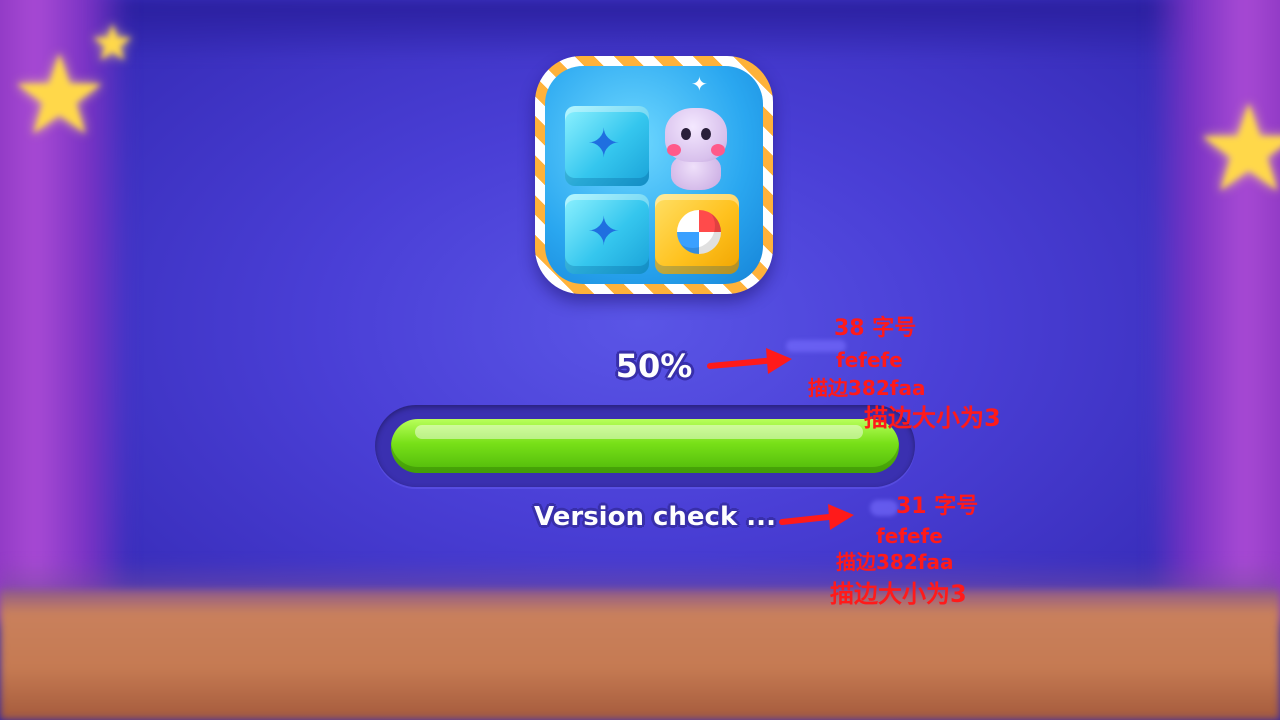  What do you see at coordinates (875, 328) in the screenshot?
I see `annotation-font-size: 38 字号` at bounding box center [875, 328].